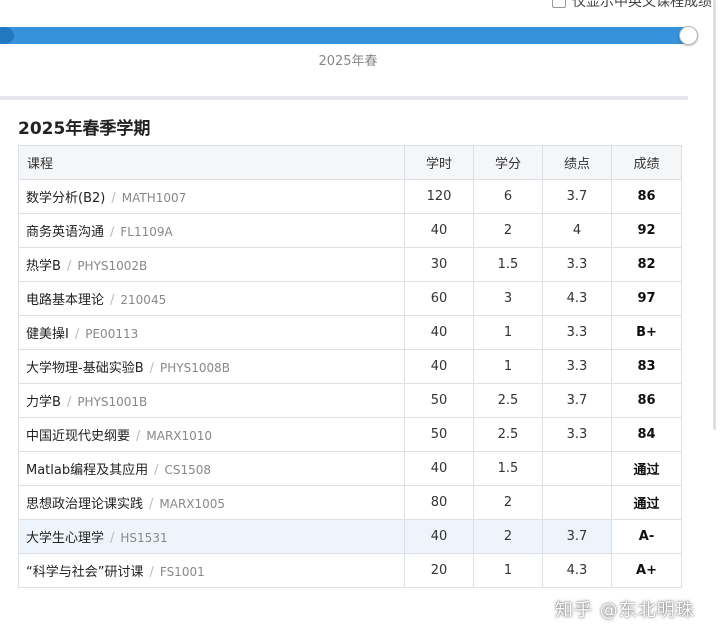  What do you see at coordinates (78, 436) in the screenshot?
I see `course-name: 中国近现代史纲要` at bounding box center [78, 436].